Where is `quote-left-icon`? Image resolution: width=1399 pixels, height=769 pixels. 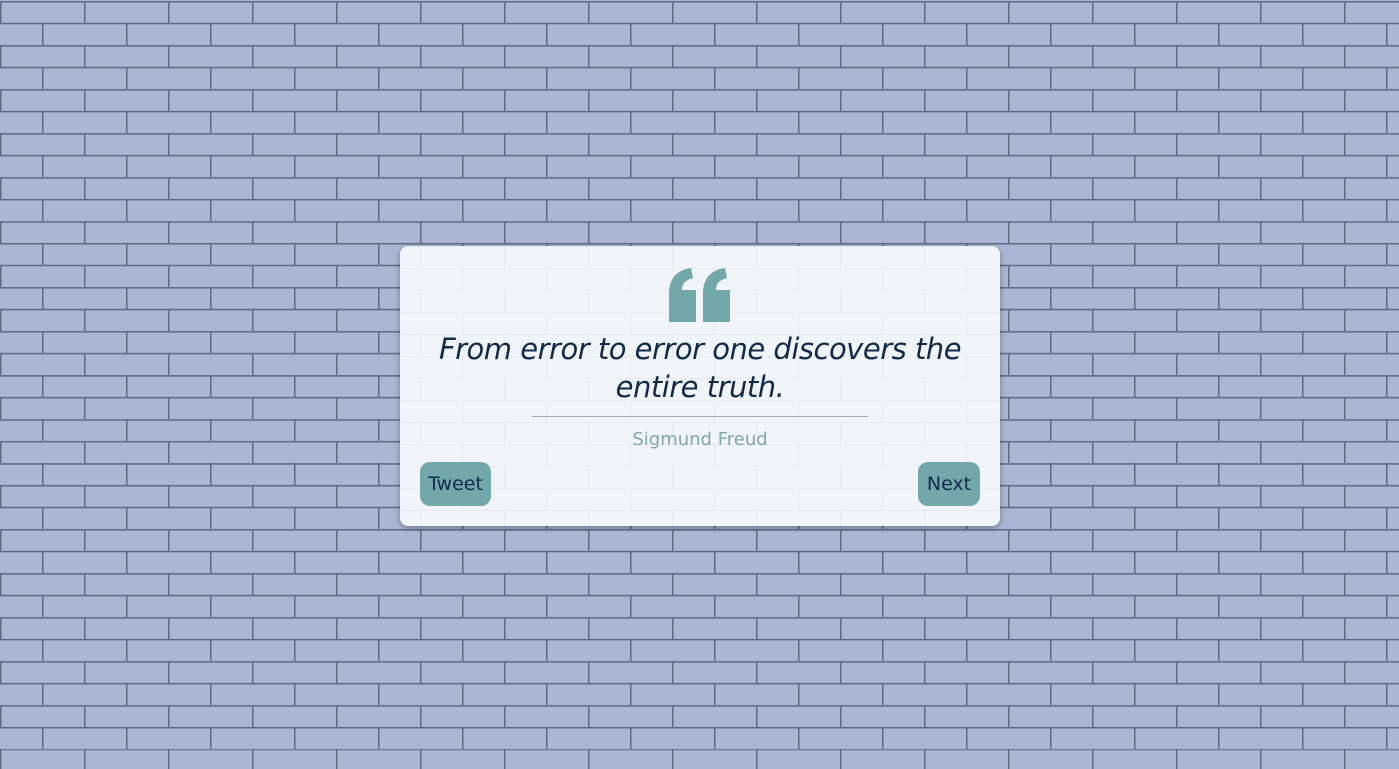
quote-left-icon is located at coordinates (700, 296).